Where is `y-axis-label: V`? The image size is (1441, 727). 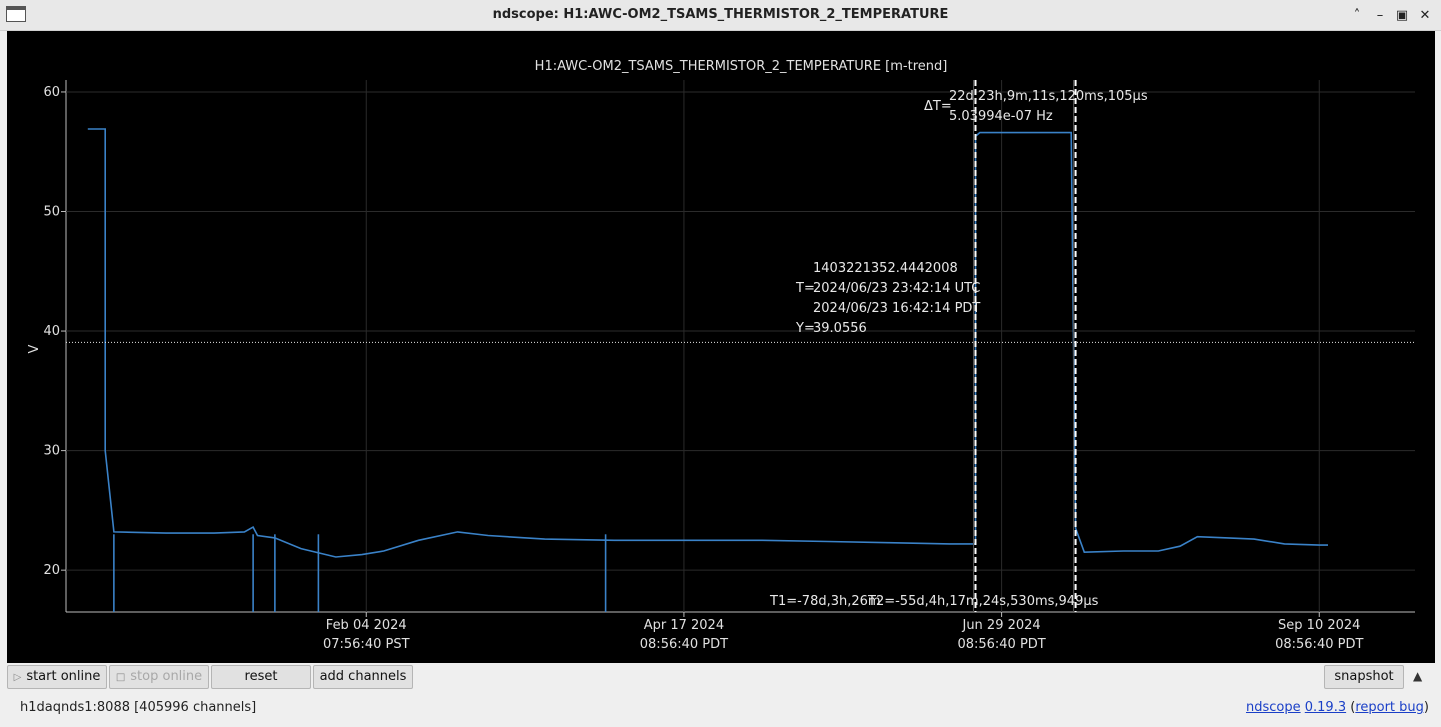
y-axis-label: V is located at coordinates (34, 348).